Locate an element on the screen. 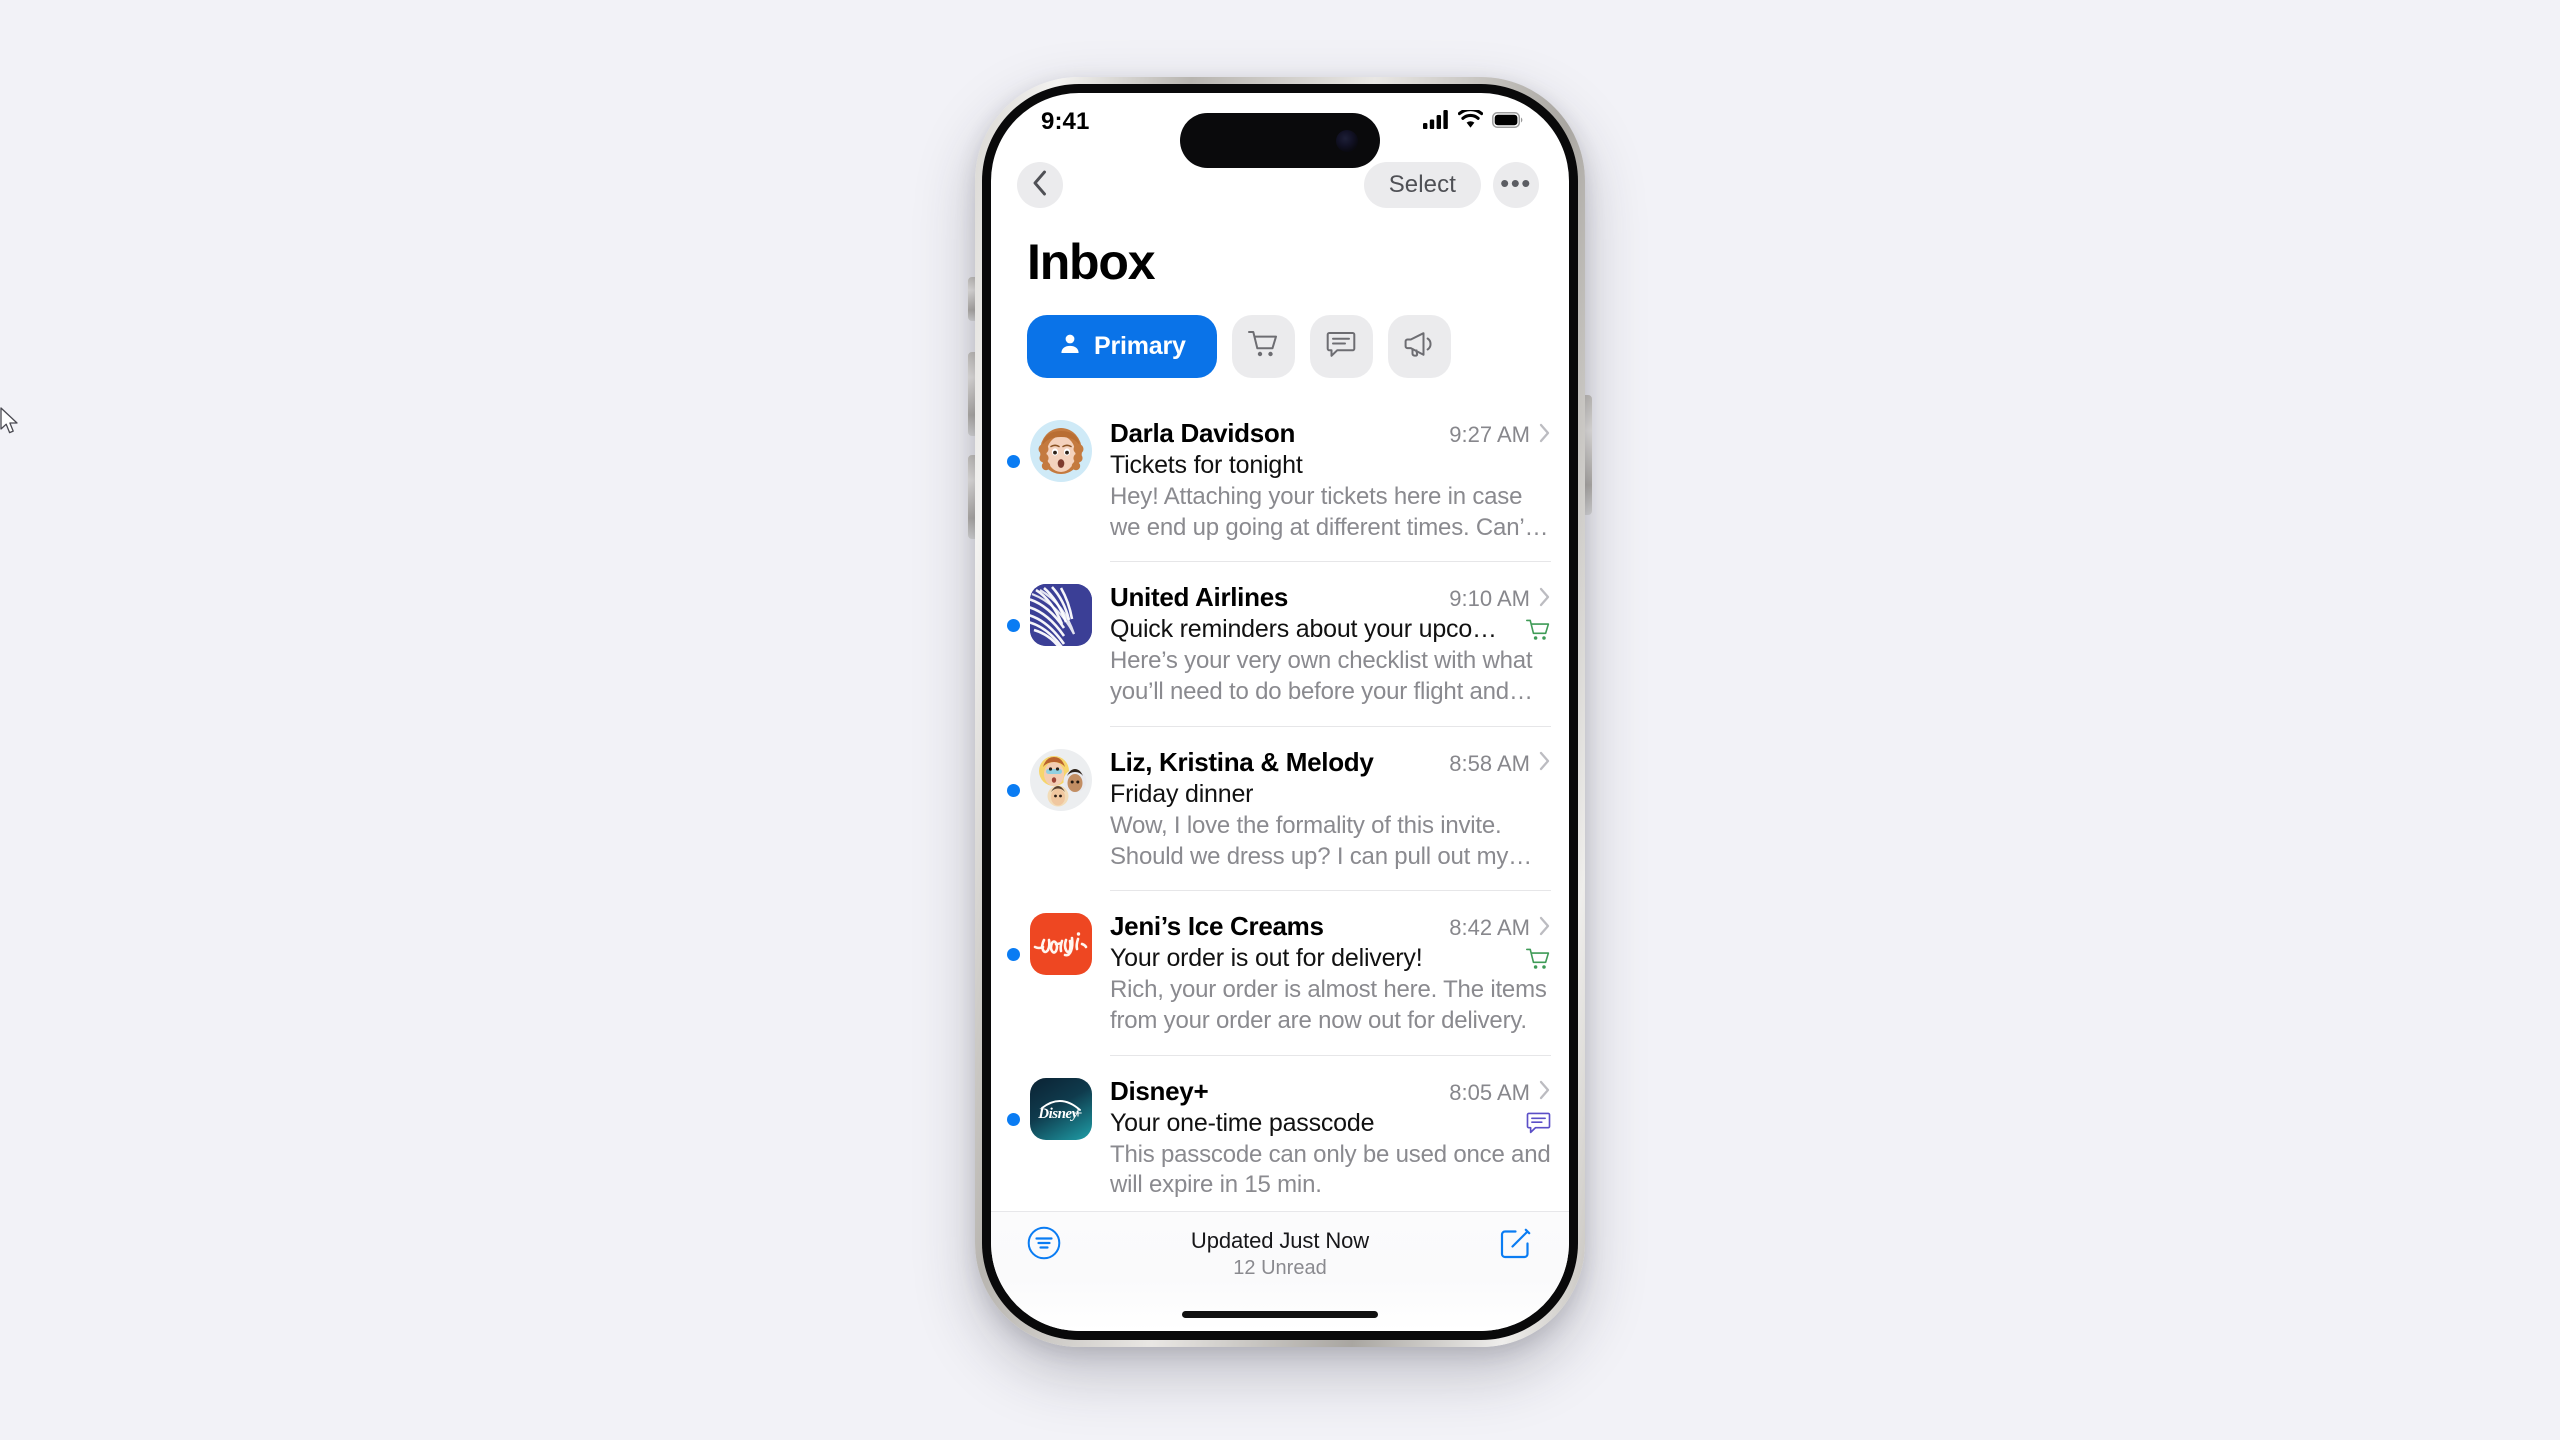 The image size is (2560, 1440). back-button is located at coordinates (1040, 185).